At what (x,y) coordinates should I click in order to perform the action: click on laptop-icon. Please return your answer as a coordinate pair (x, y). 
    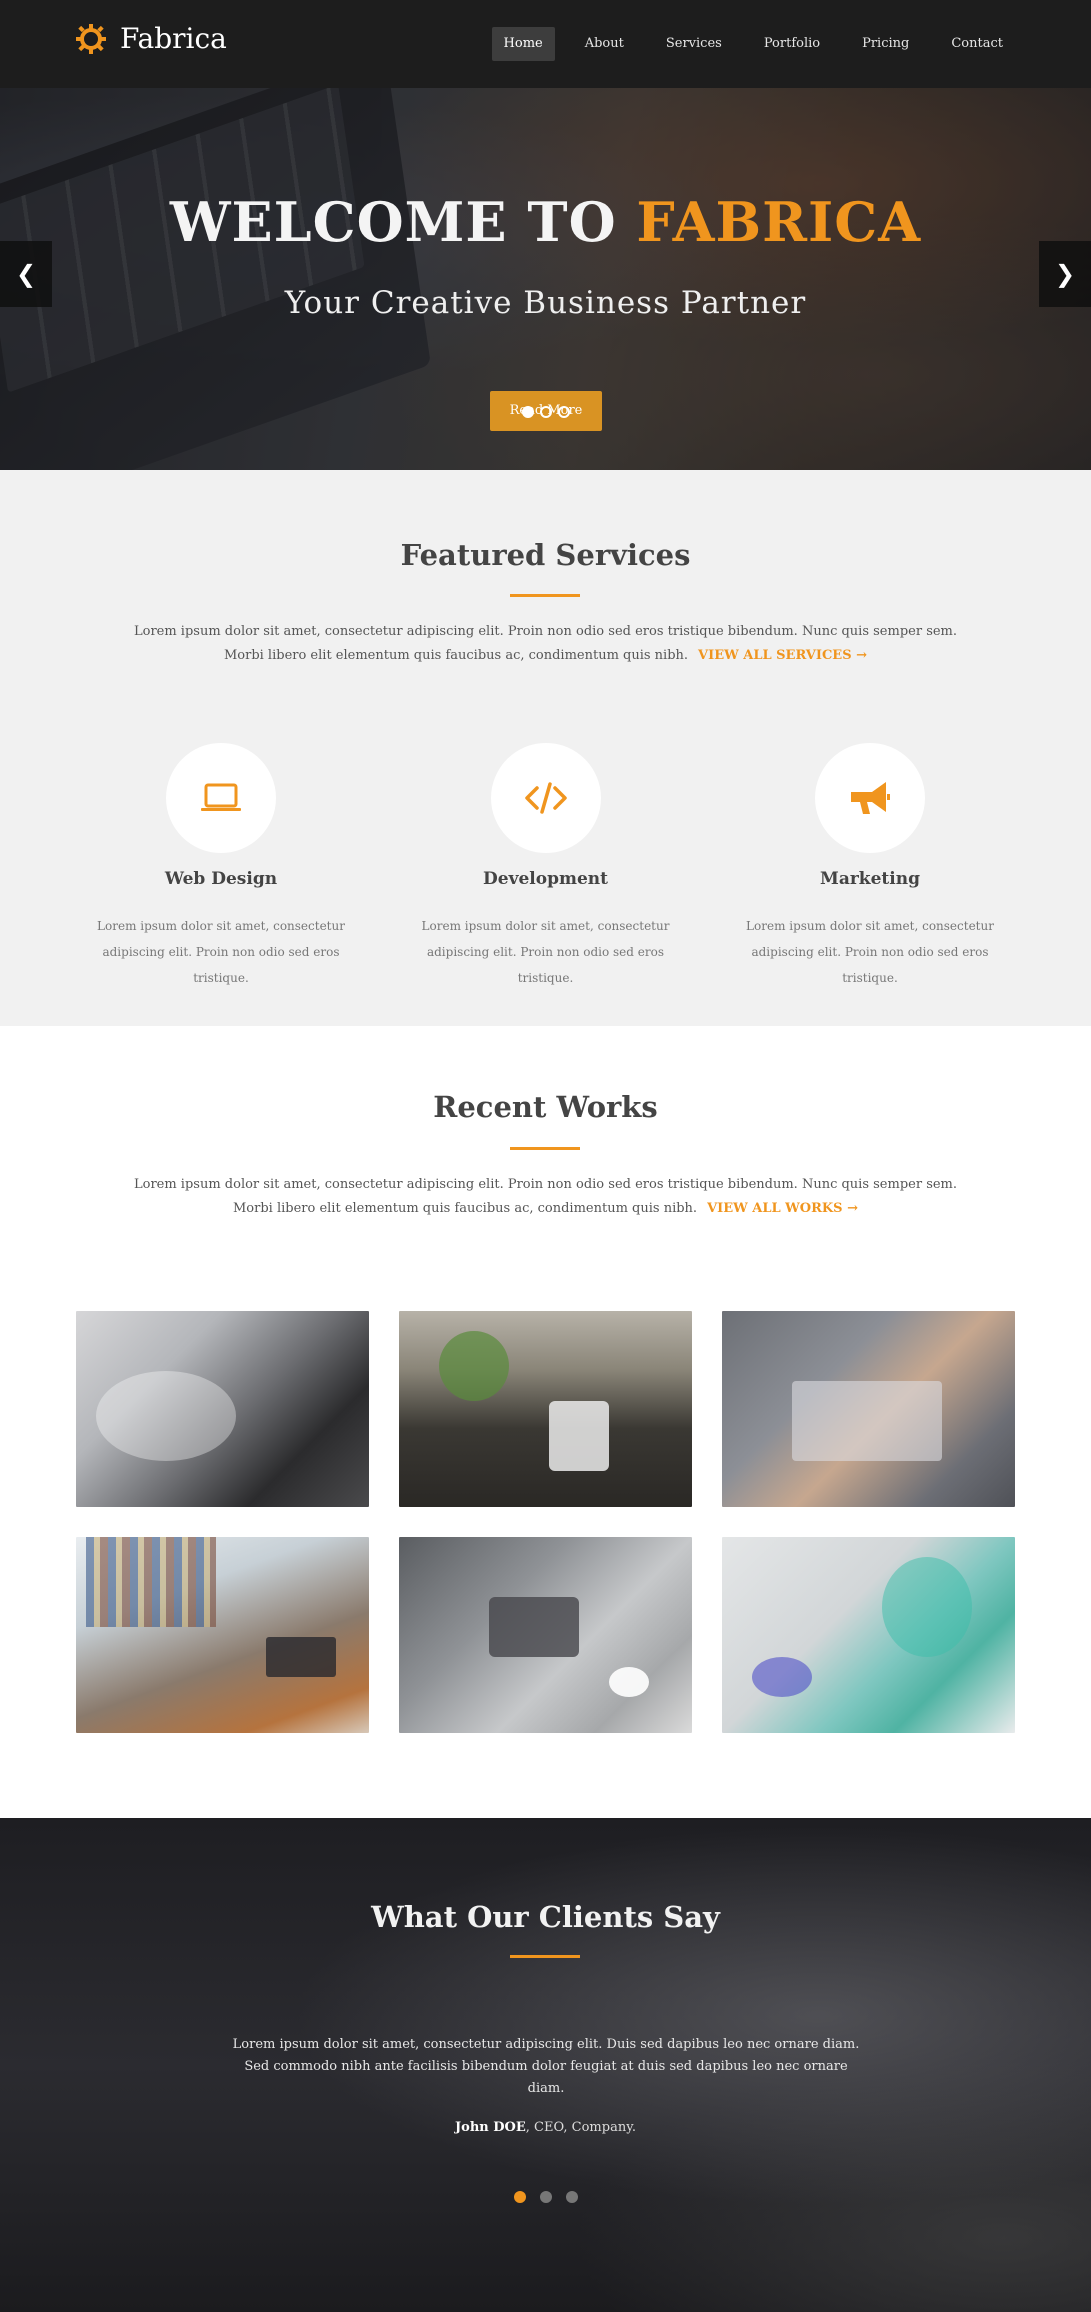
    Looking at the image, I should click on (221, 797).